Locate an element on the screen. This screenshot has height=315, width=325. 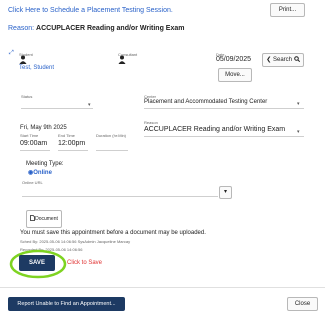
search-button: ❮ Search is located at coordinates (283, 60).